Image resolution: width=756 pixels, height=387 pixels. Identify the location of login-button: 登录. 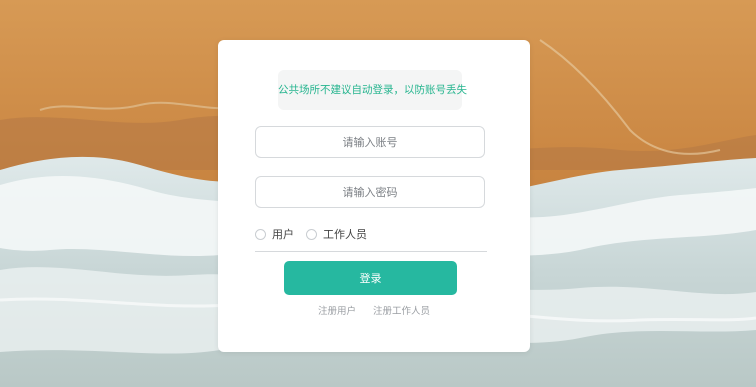
(370, 278).